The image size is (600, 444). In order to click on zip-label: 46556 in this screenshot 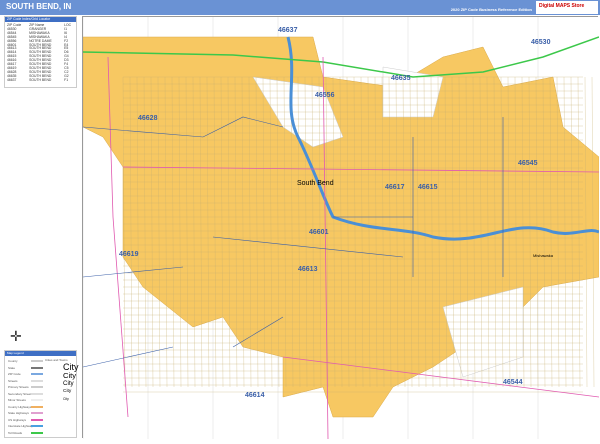, I will do `click(325, 95)`.